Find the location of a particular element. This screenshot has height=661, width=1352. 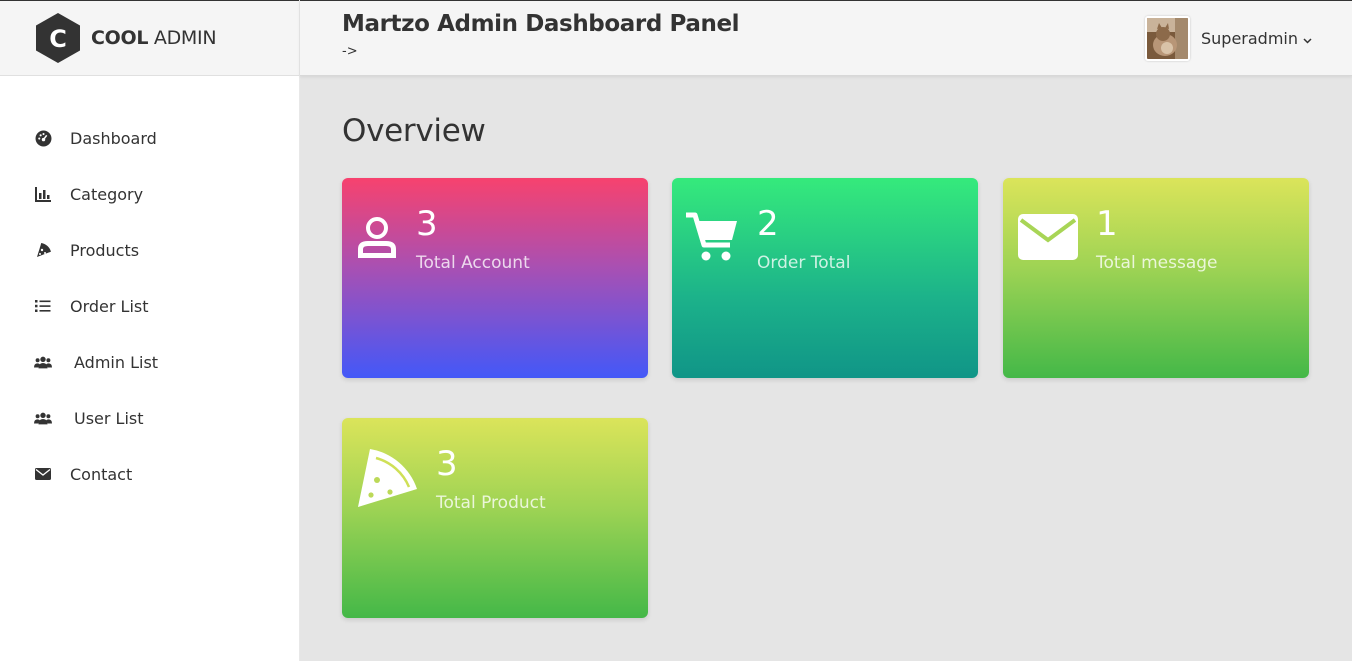

sidebar-item-label: Order List is located at coordinates (109, 306).